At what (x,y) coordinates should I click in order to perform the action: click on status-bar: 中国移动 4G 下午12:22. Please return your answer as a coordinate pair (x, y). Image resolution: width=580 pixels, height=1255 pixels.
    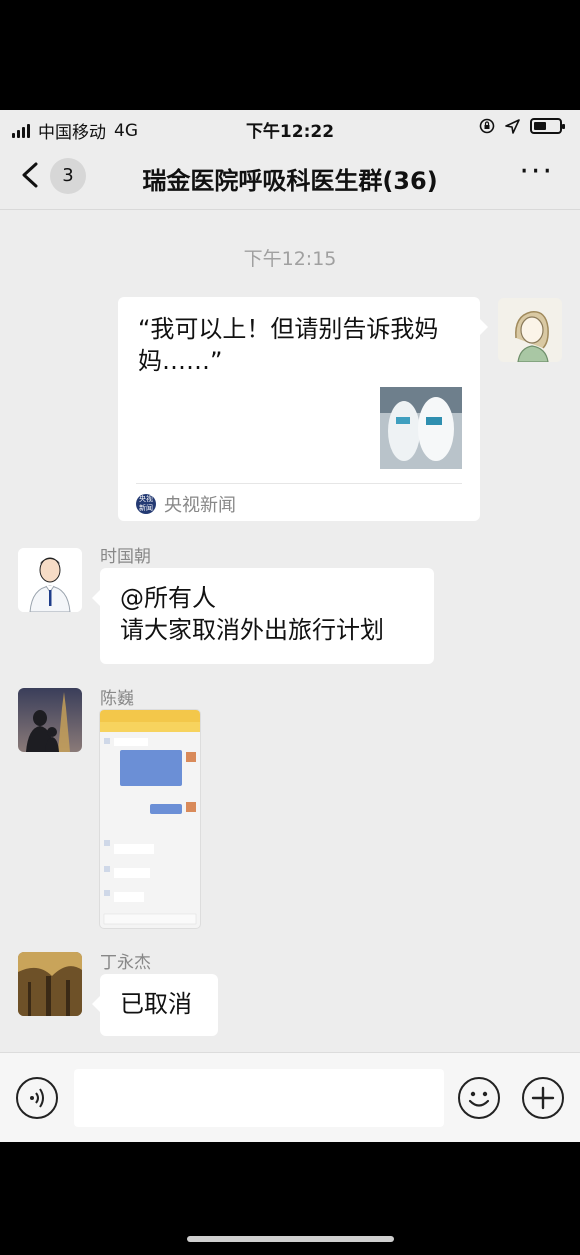
    Looking at the image, I should click on (290, 128).